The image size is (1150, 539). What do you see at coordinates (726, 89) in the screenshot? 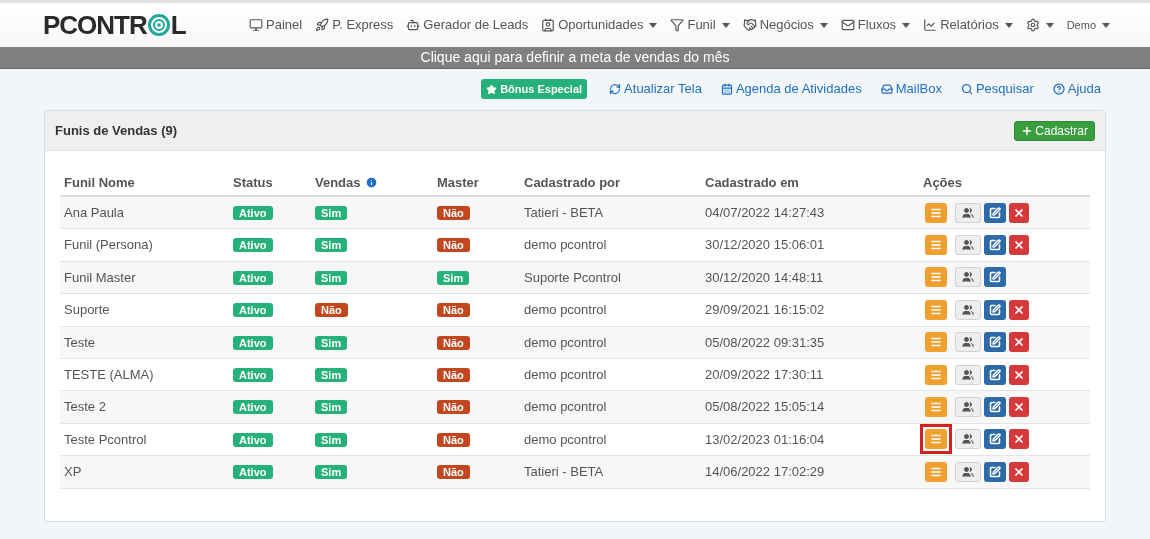
I see `calendar-icon` at bounding box center [726, 89].